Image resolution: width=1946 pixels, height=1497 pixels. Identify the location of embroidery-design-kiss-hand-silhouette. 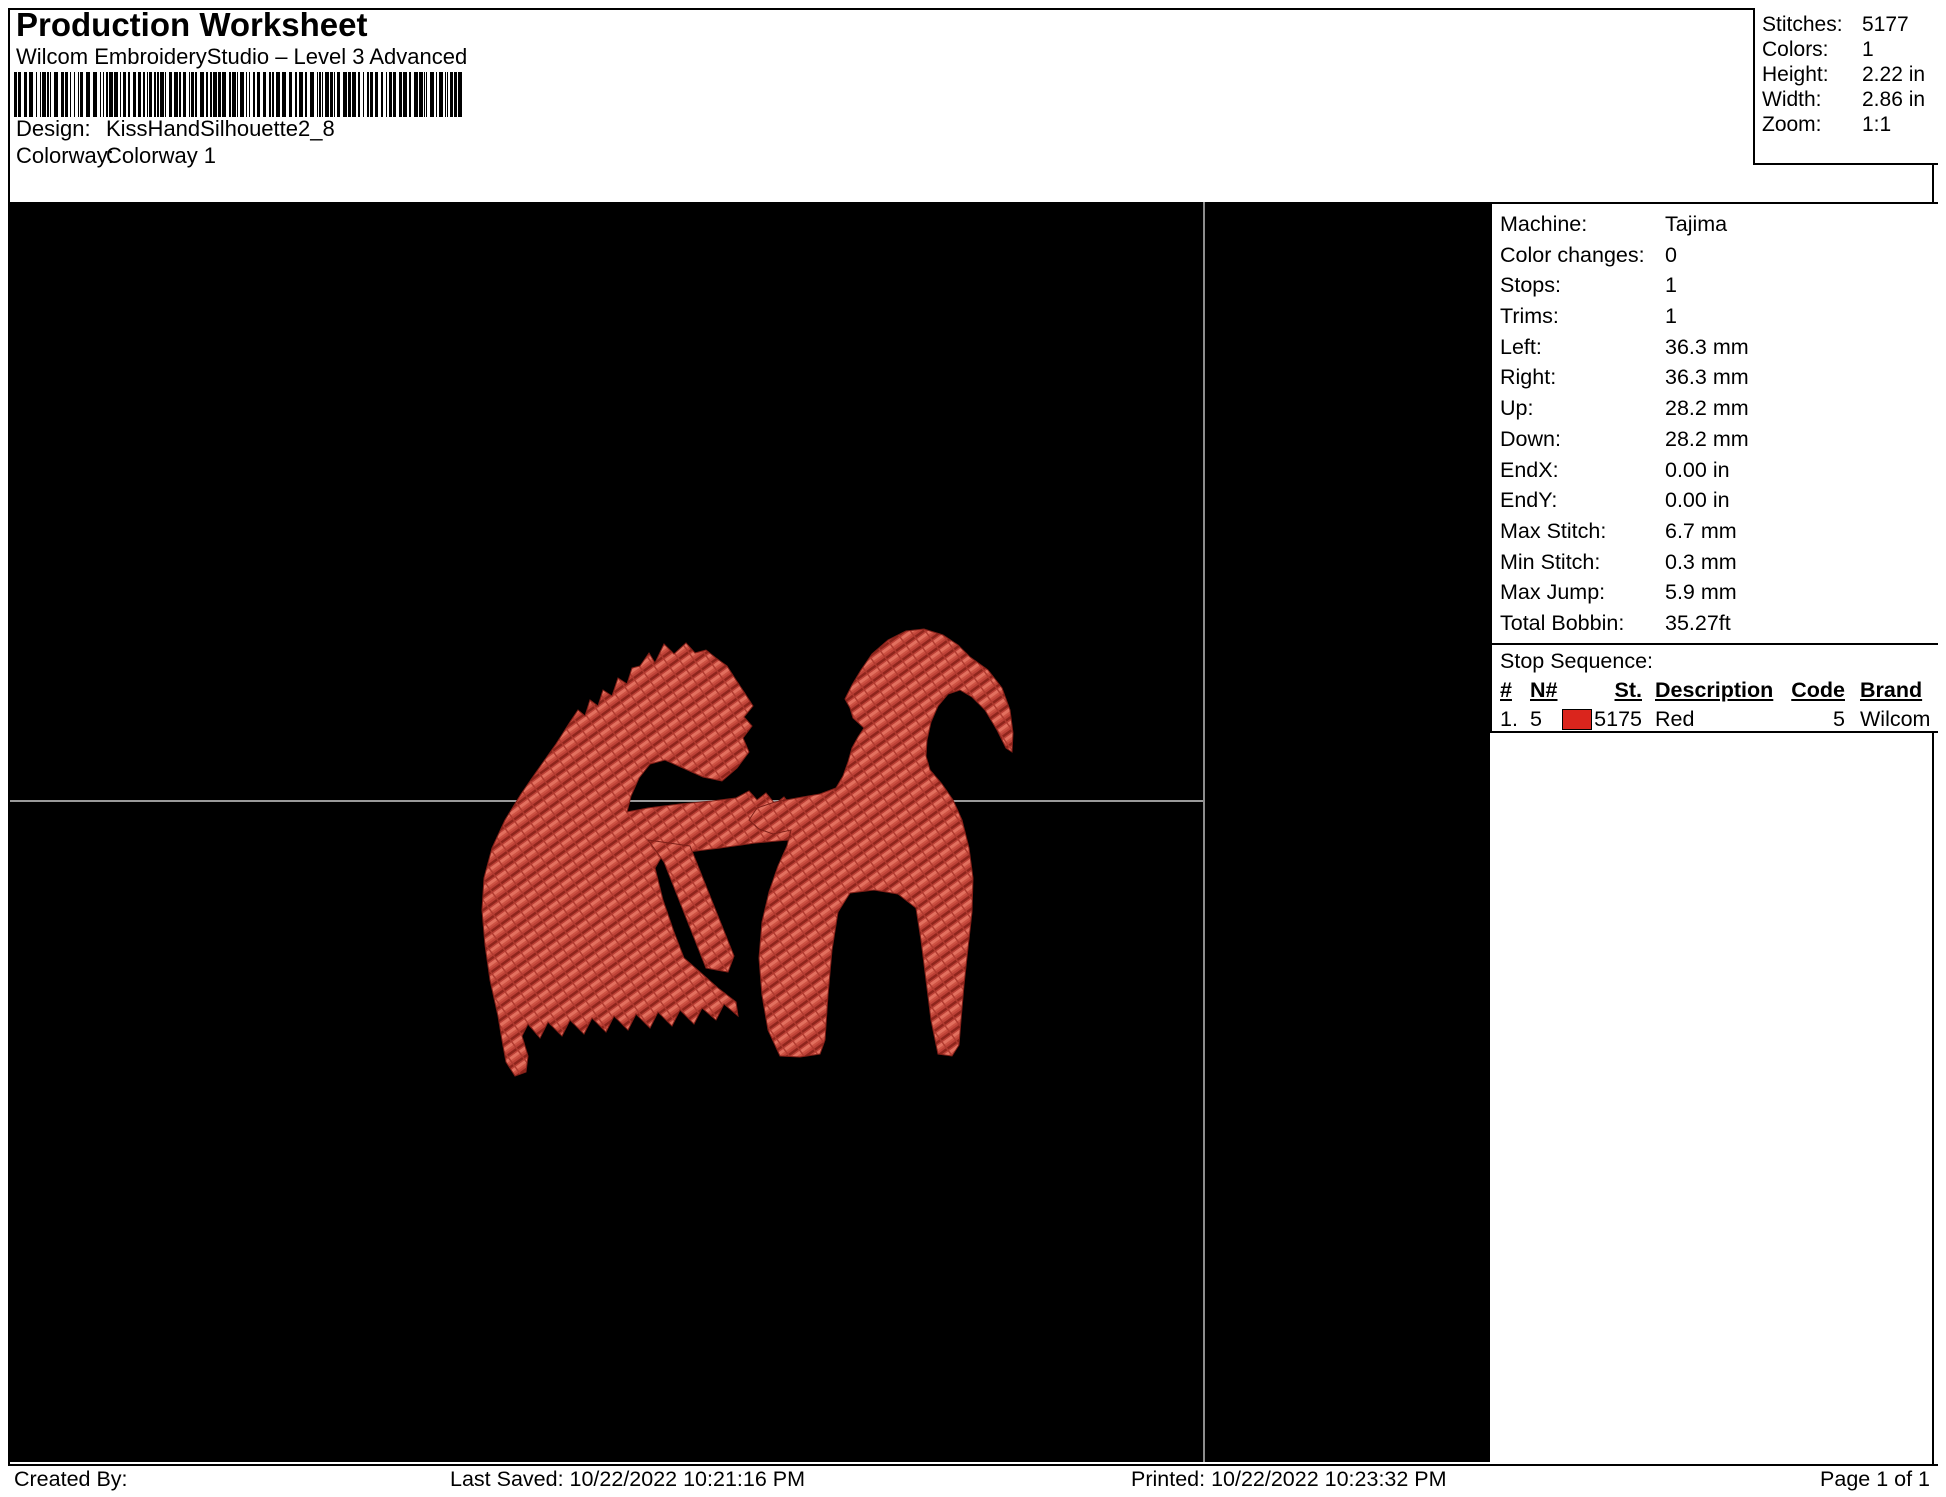
(747, 852).